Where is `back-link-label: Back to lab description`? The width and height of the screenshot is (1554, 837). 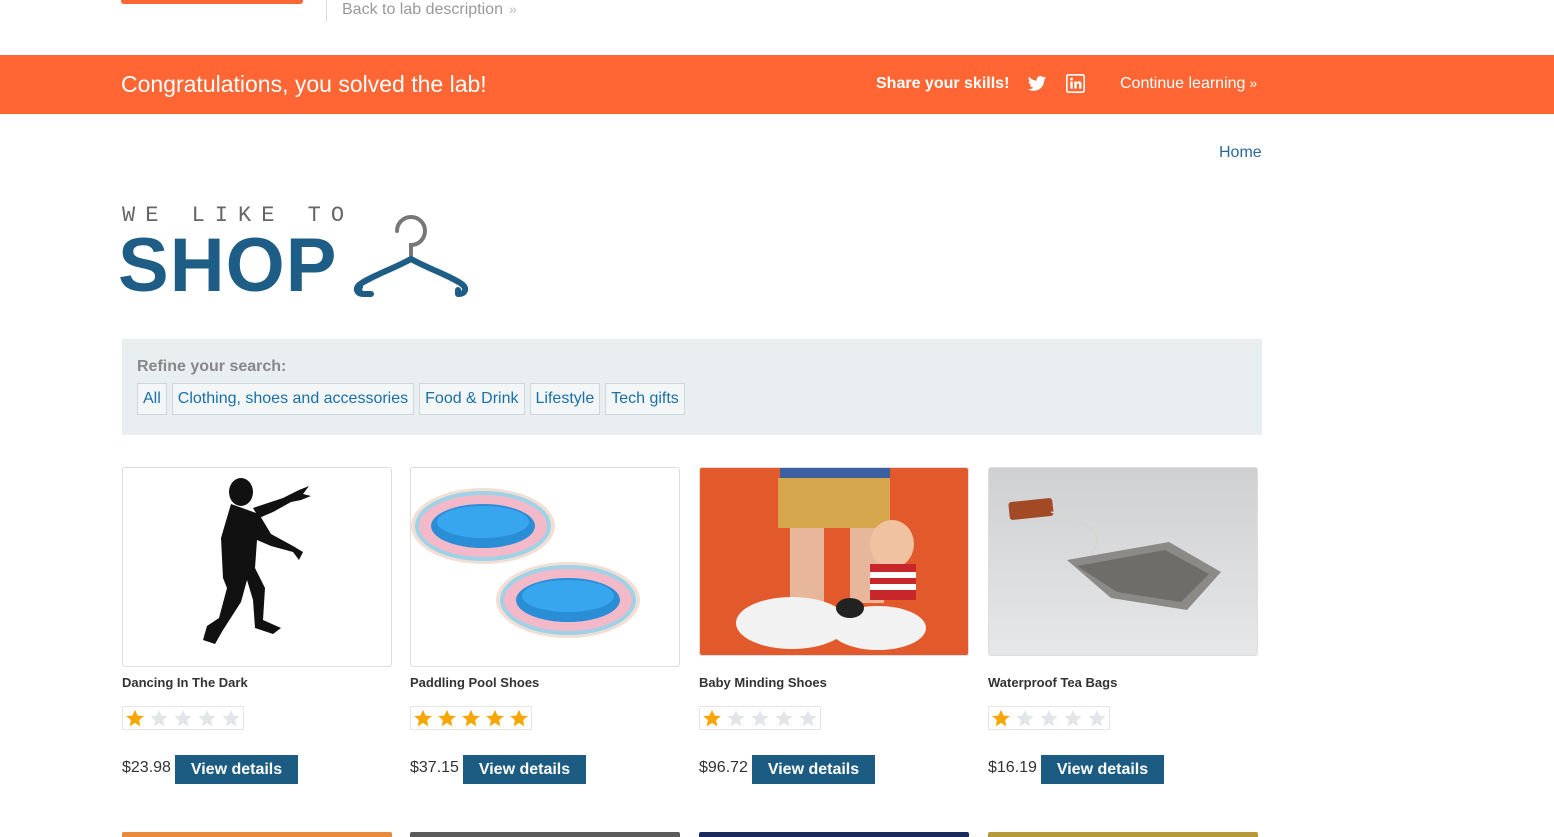
back-link-label: Back to lab description is located at coordinates (422, 9).